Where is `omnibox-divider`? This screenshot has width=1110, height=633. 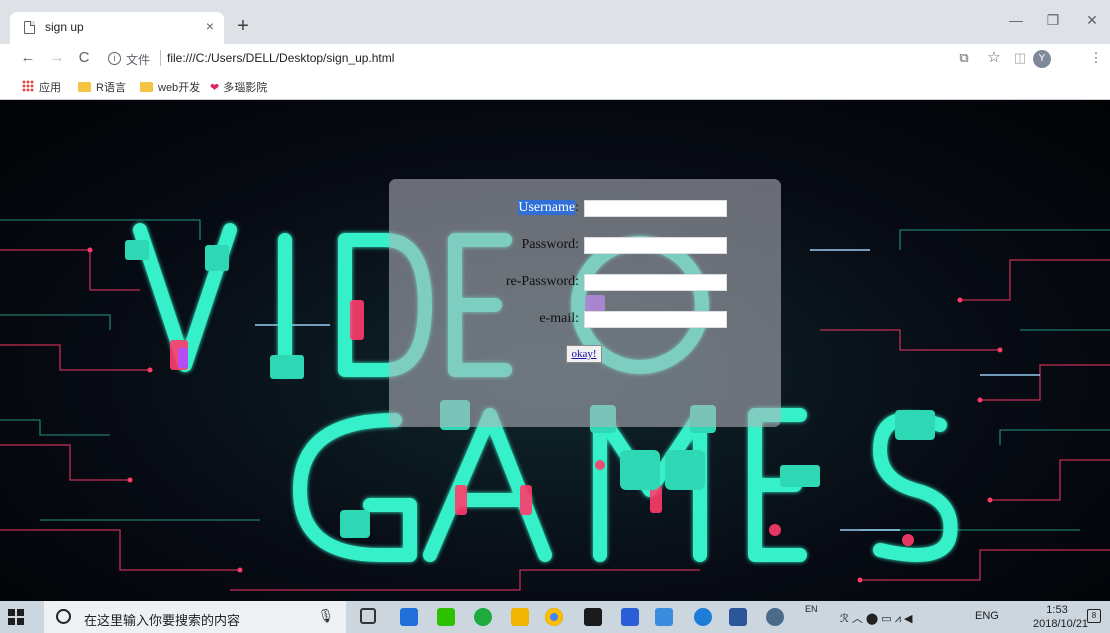 omnibox-divider is located at coordinates (160, 58).